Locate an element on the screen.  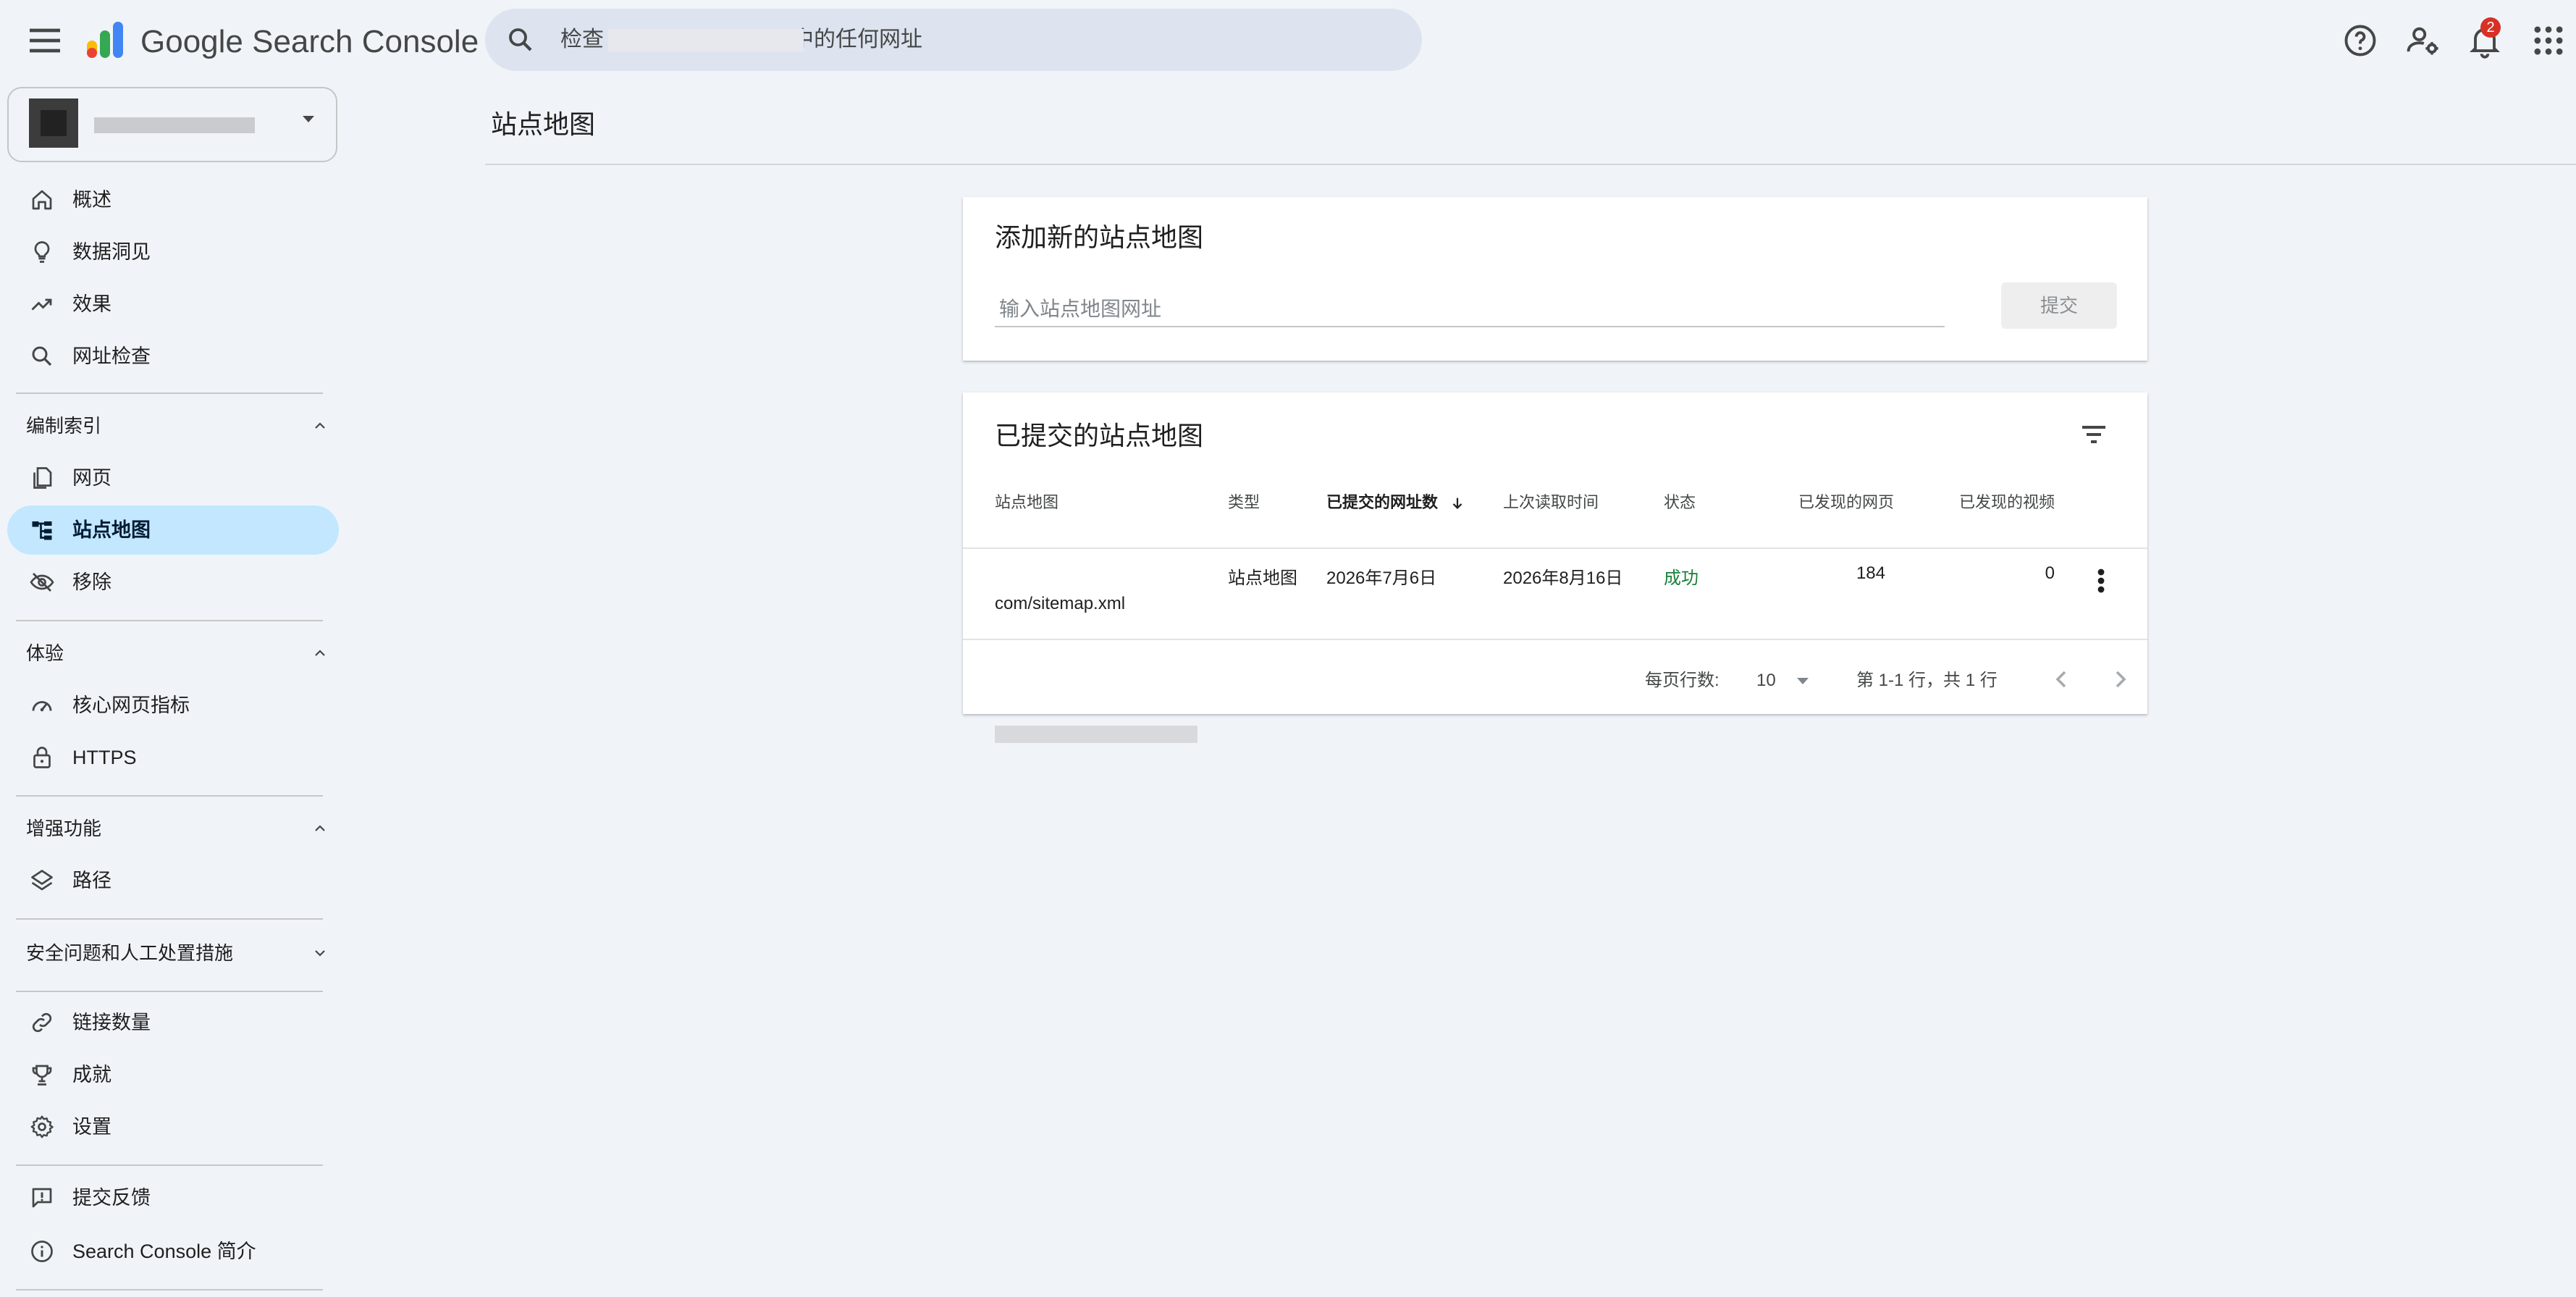
sidebar-item-label: Search Console 简介 is located at coordinates (164, 1252).